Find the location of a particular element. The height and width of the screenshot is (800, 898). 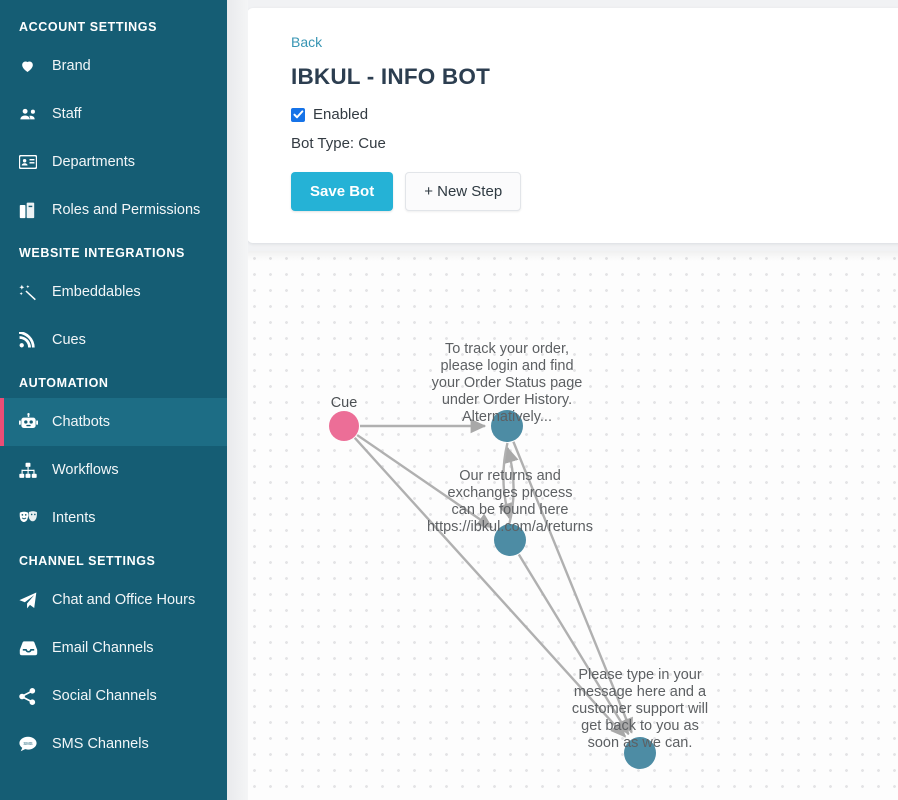

briefcase-icon is located at coordinates (32, 210).